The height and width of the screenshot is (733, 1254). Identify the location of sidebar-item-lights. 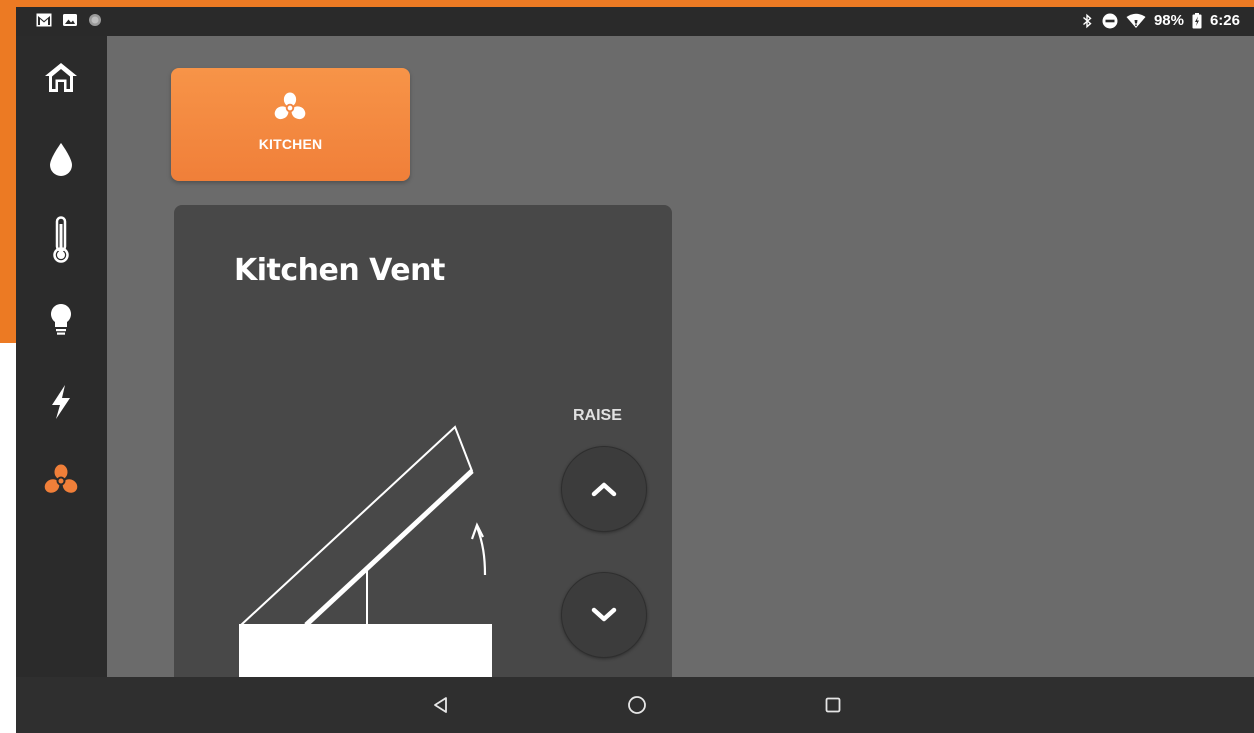
(61, 320).